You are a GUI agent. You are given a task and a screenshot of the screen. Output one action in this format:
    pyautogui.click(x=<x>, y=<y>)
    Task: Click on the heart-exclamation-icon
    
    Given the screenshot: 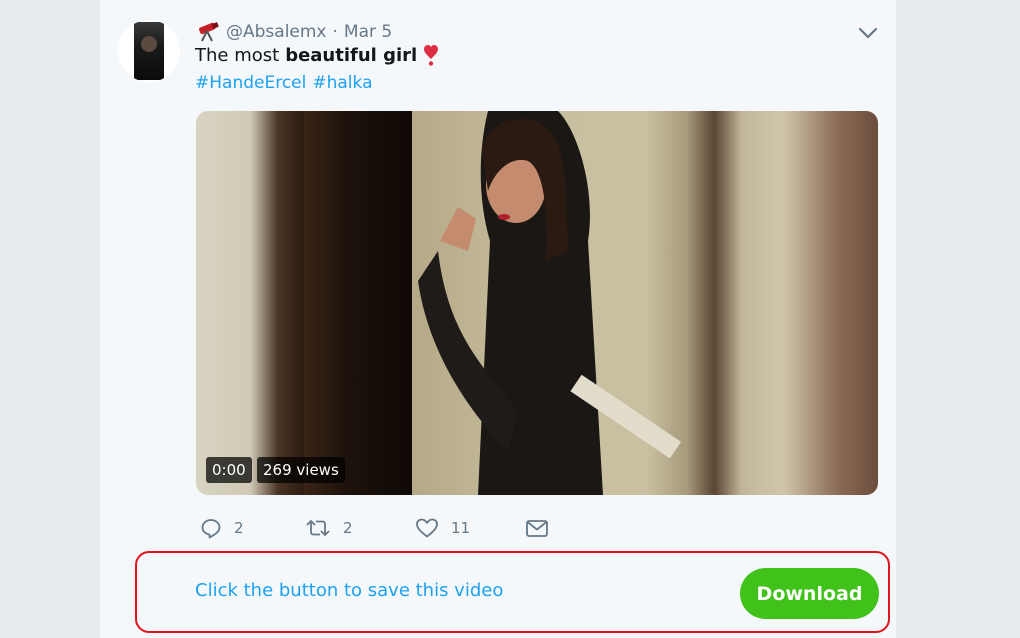 What is the action you would take?
    pyautogui.click(x=431, y=55)
    